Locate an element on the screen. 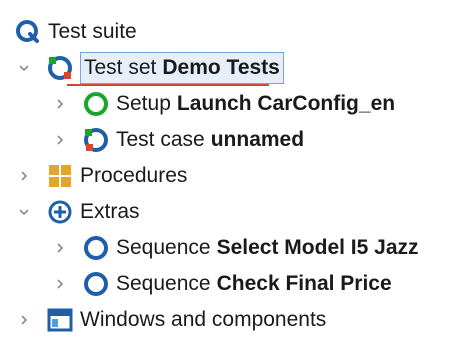 This screenshot has height=340, width=463. extras-icon is located at coordinates (60, 212).